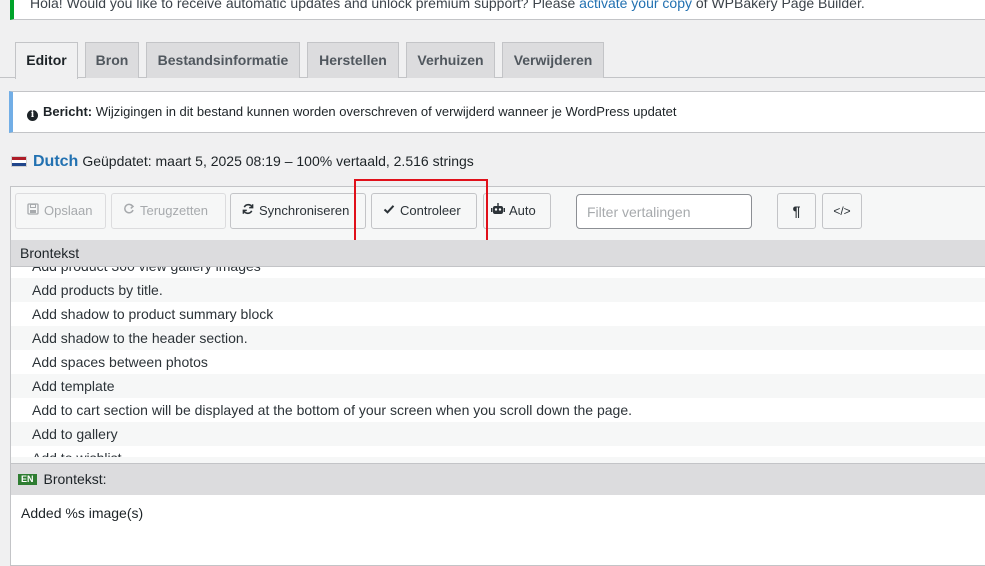 The height and width of the screenshot is (566, 985). Describe the element at coordinates (498, 211) in the screenshot. I see `robot-icon` at that location.